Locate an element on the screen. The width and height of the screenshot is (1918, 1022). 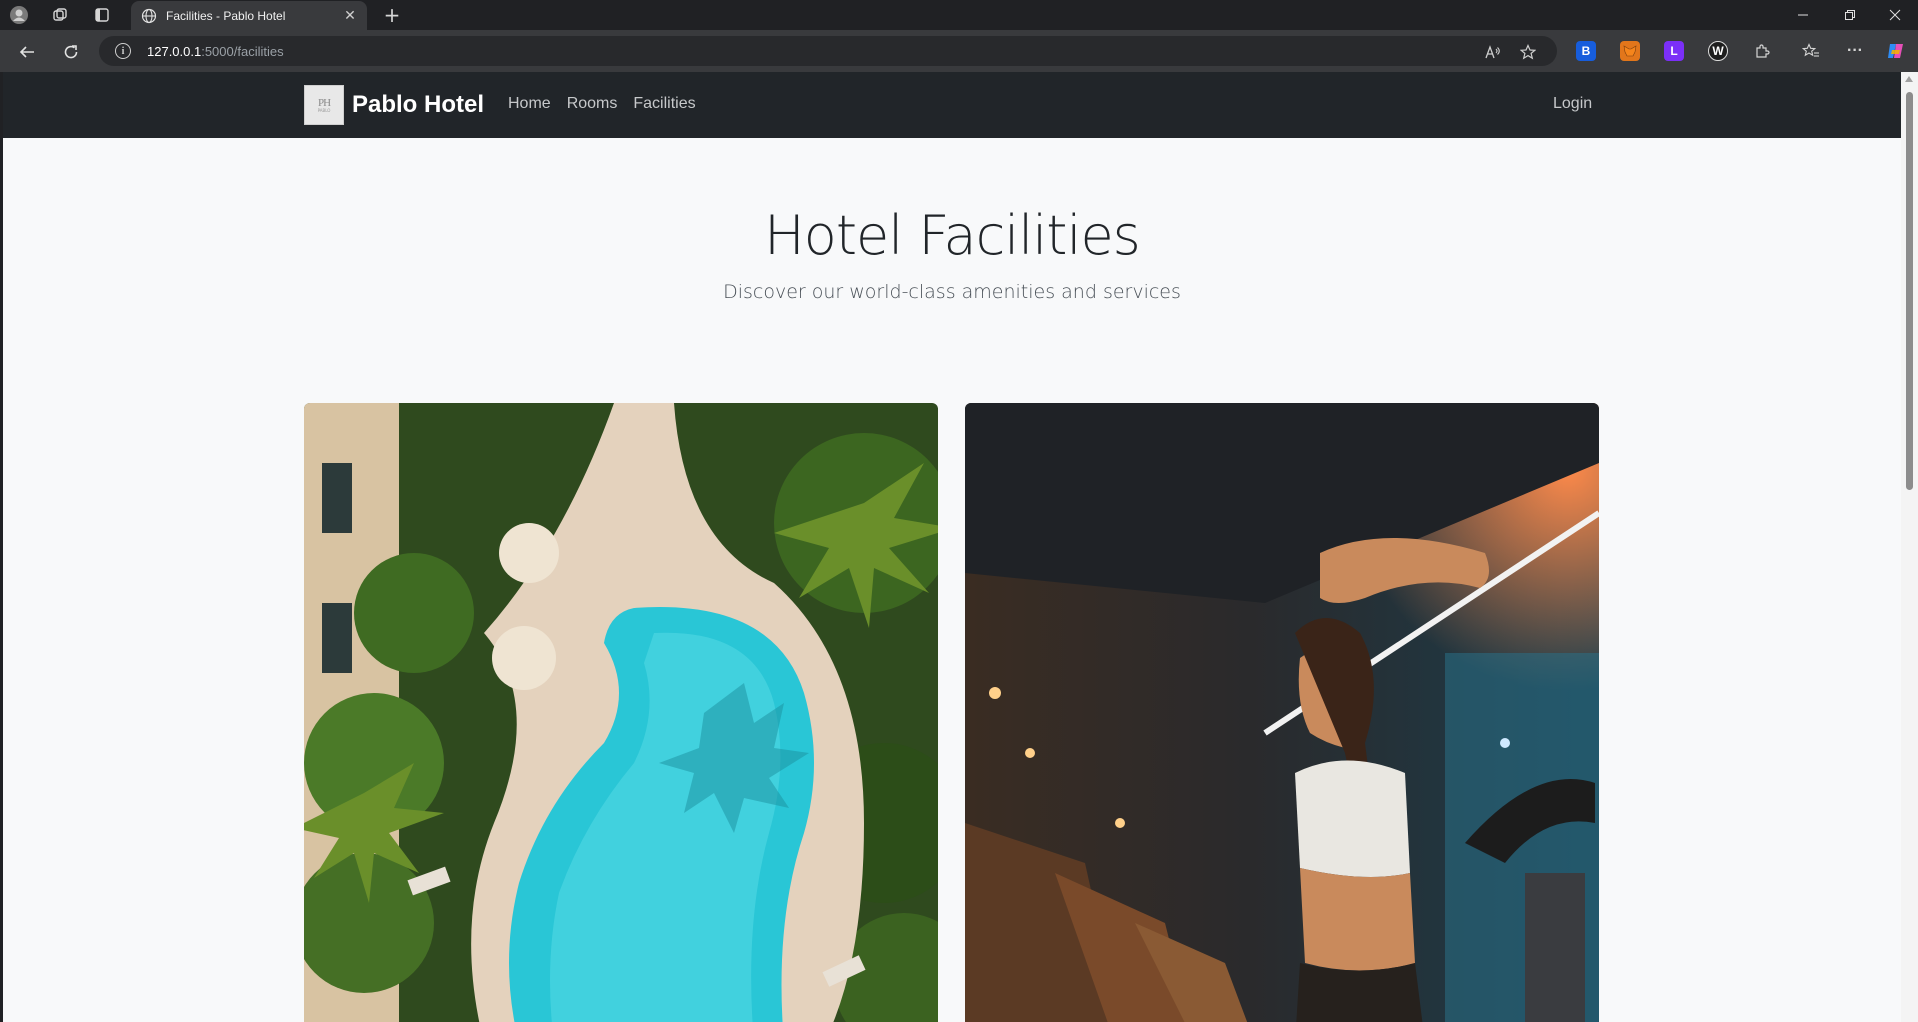
back-icon is located at coordinates (27, 52).